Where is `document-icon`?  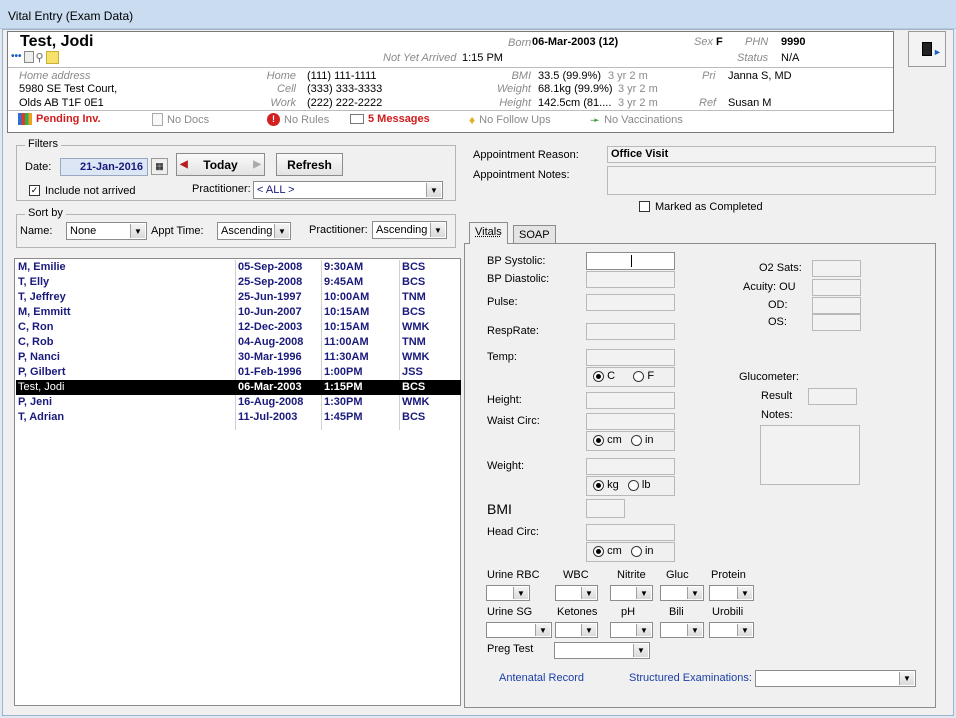
document-icon is located at coordinates (28, 57).